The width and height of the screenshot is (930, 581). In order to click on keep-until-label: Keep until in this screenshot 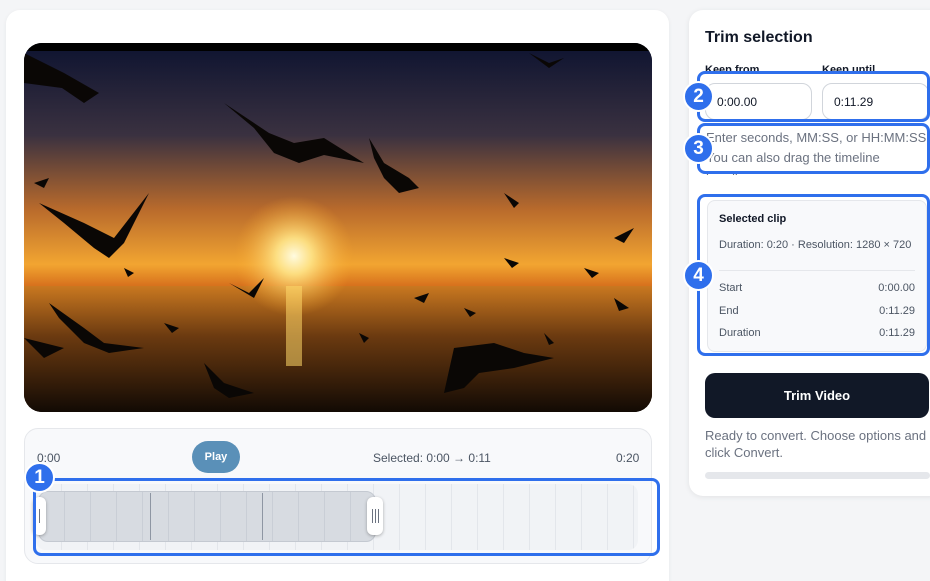, I will do `click(849, 67)`.